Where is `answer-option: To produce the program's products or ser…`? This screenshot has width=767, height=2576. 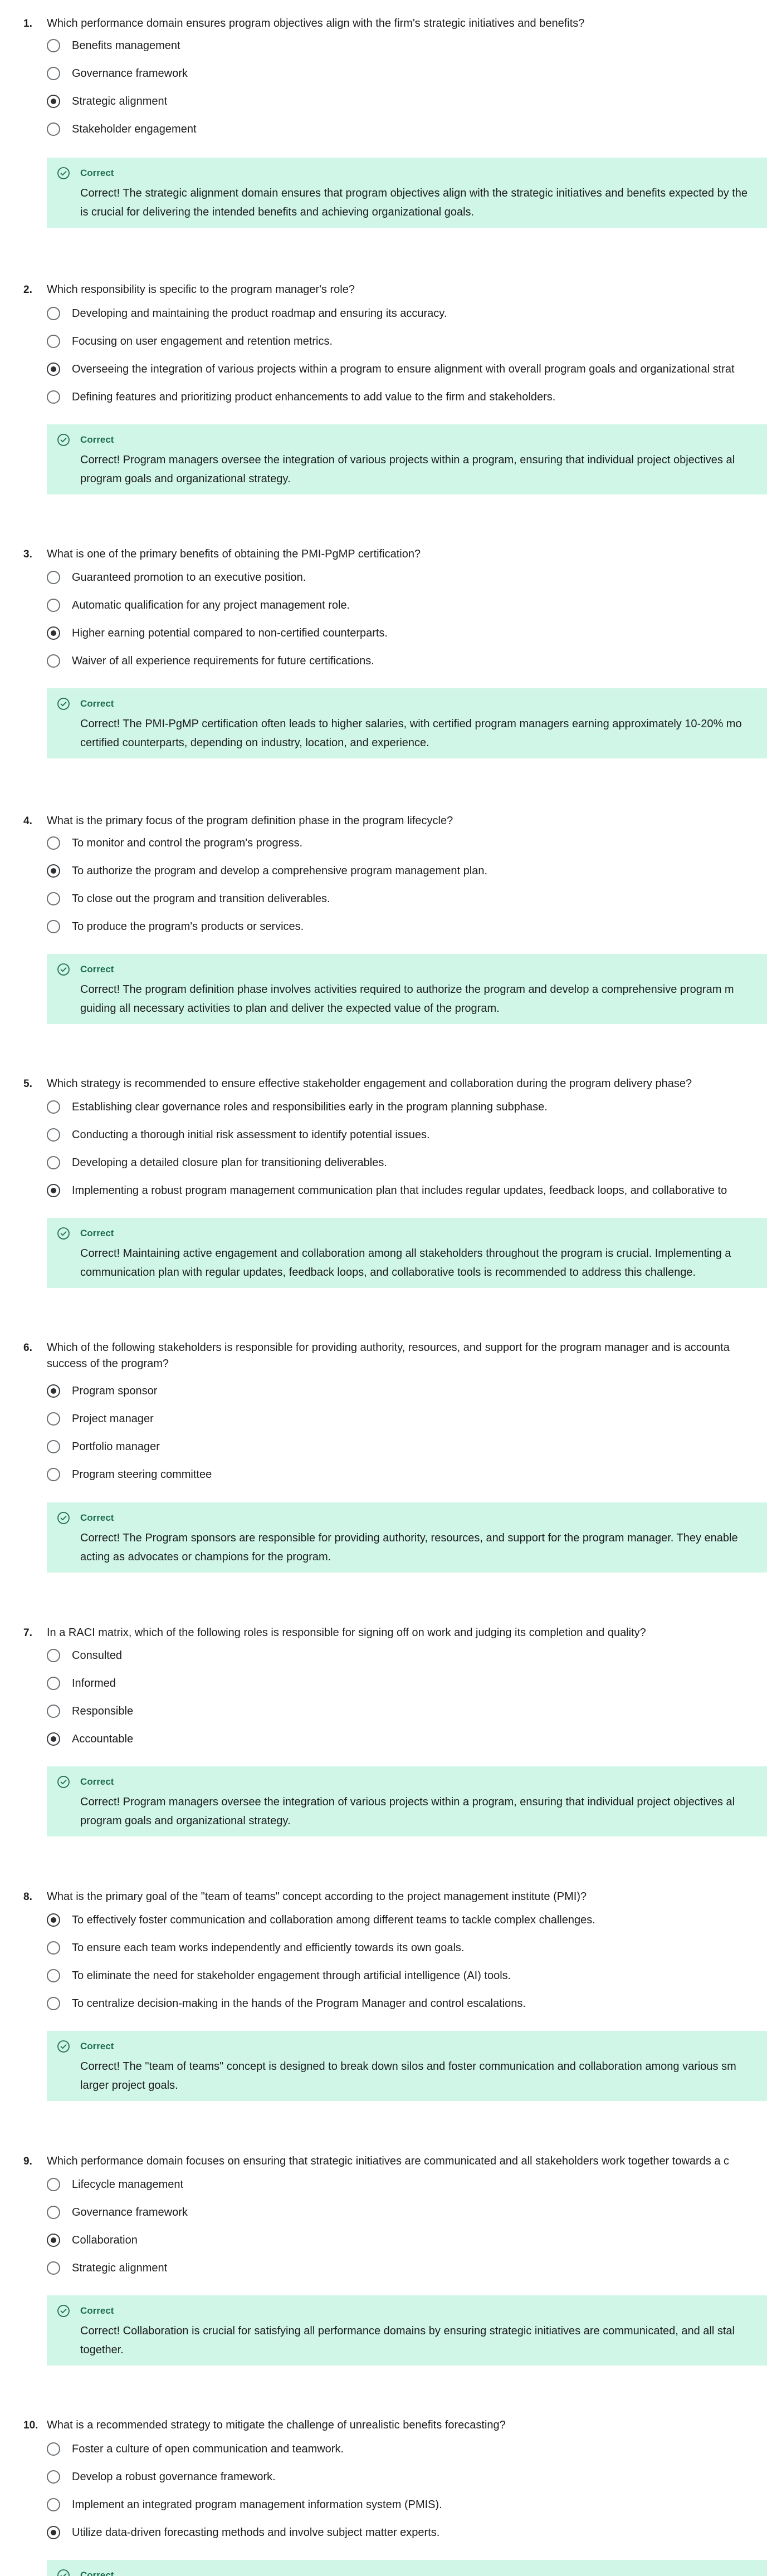
answer-option: To produce the program's products or ser… is located at coordinates (407, 926).